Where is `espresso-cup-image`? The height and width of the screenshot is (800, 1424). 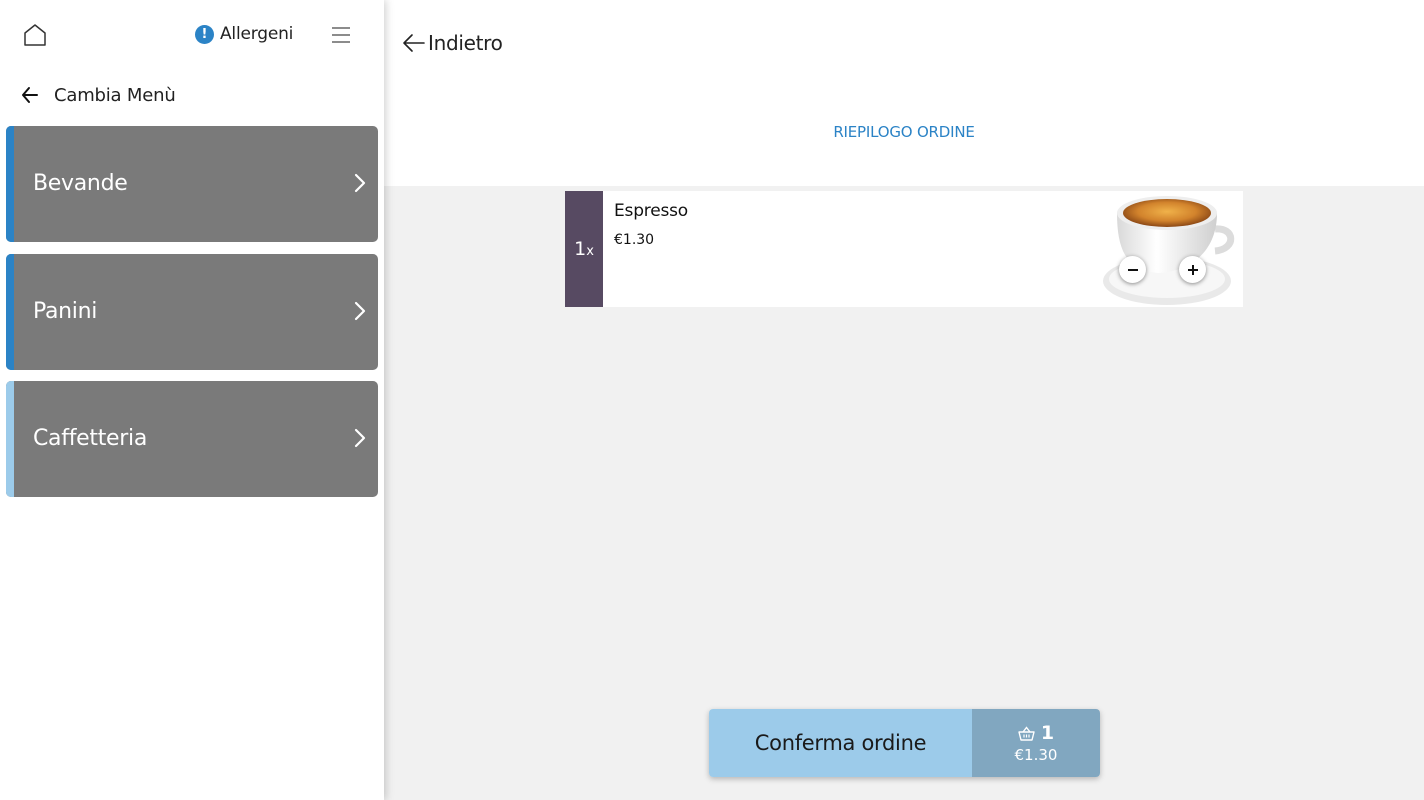 espresso-cup-image is located at coordinates (1169, 250).